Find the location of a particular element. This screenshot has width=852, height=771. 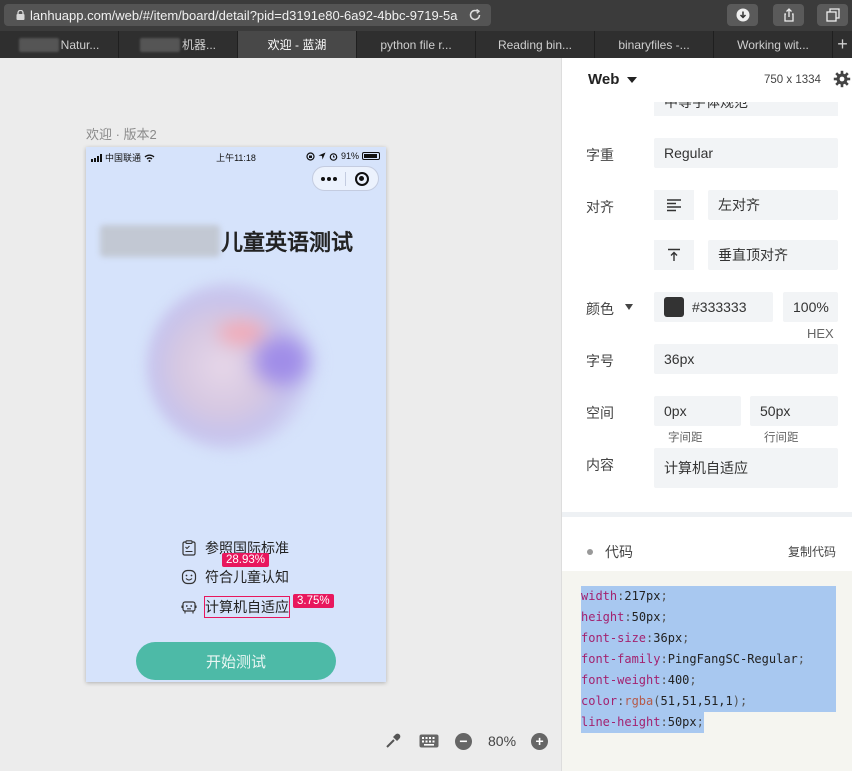

alarm-icon is located at coordinates (333, 156).